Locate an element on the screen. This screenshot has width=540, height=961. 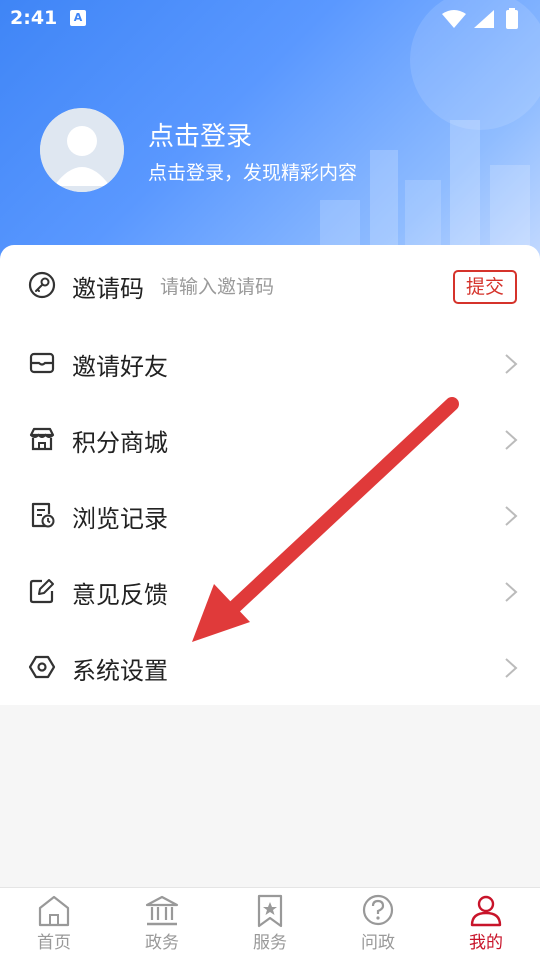
wifi-icon is located at coordinates (454, 19).